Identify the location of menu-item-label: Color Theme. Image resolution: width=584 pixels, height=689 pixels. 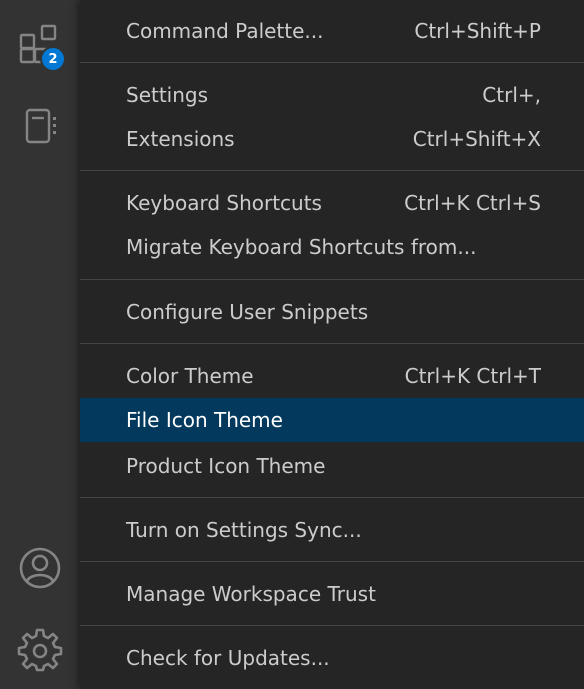
(190, 376).